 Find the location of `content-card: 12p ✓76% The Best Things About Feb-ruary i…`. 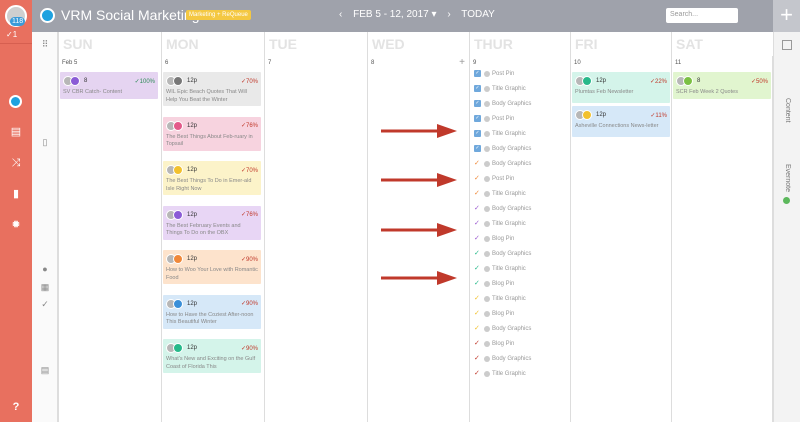

content-card: 12p ✓76% The Best Things About Feb-ruary i… is located at coordinates (212, 133).